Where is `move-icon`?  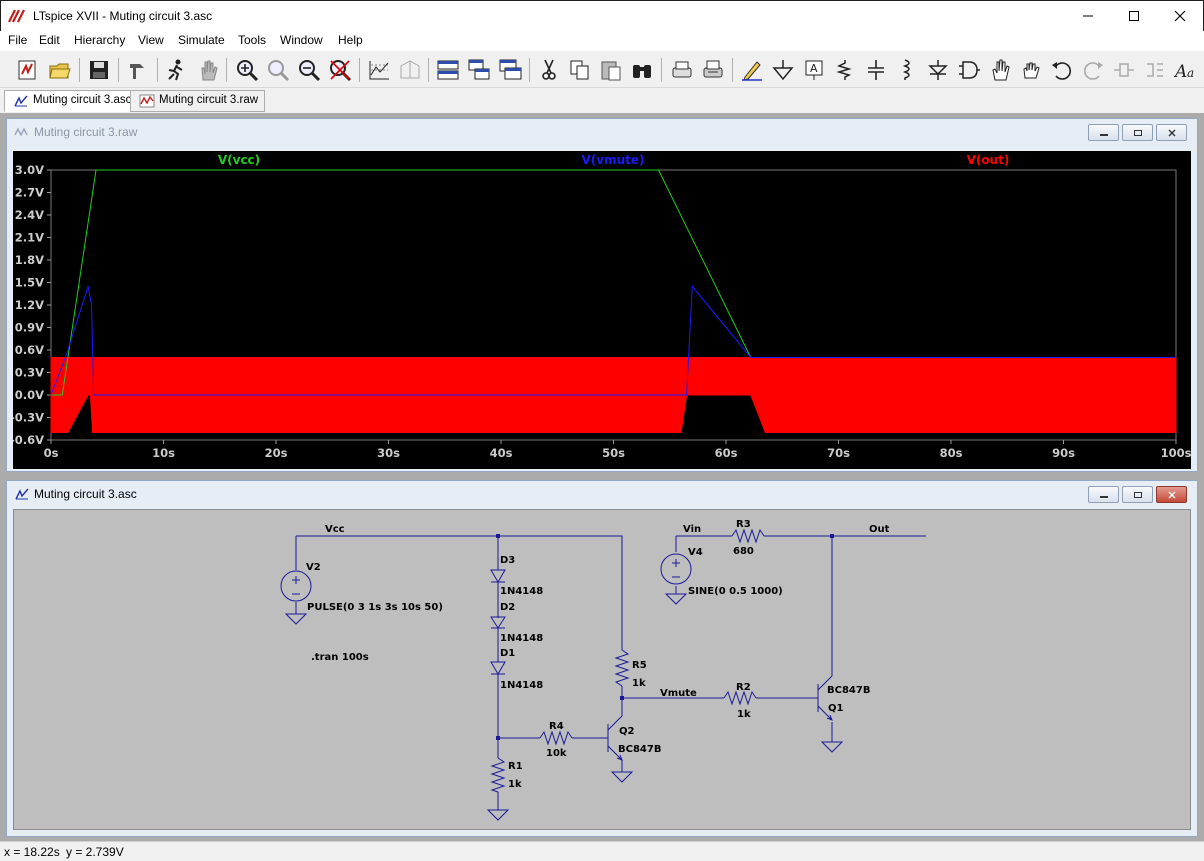
move-icon is located at coordinates (1001, 70).